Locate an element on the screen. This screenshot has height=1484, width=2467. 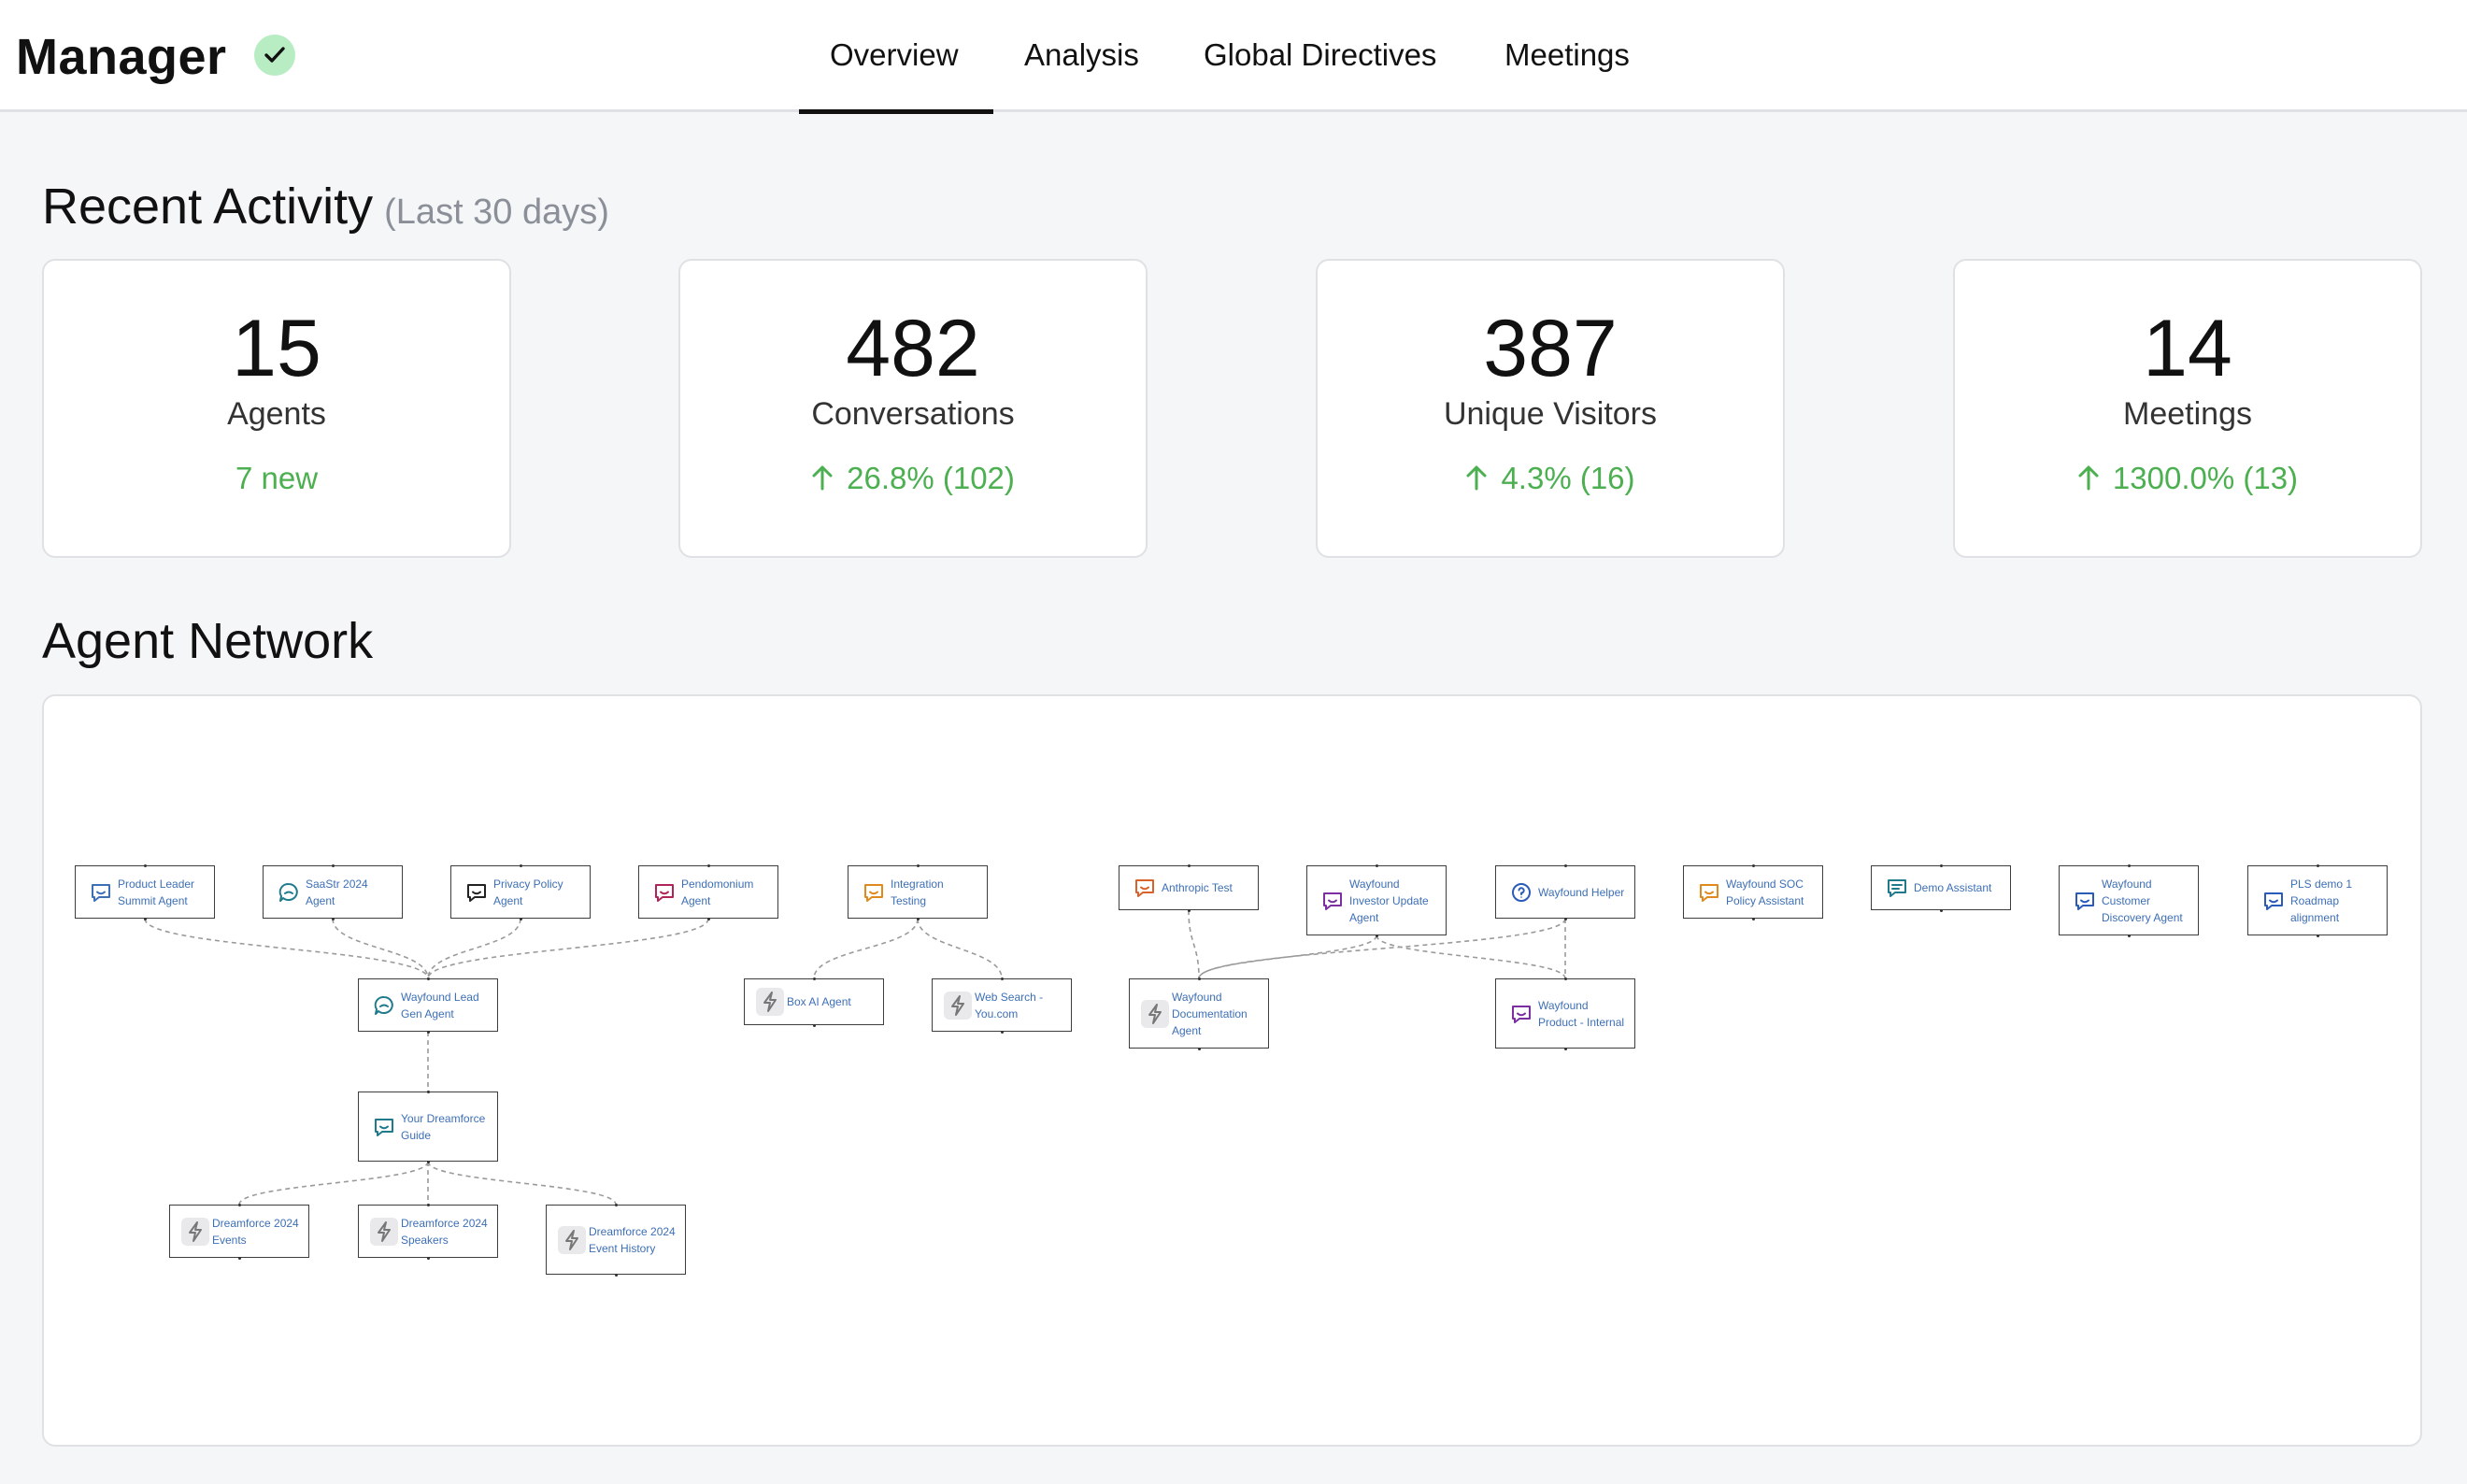
stat-change-text: 26.8% (102) is located at coordinates (931, 478).